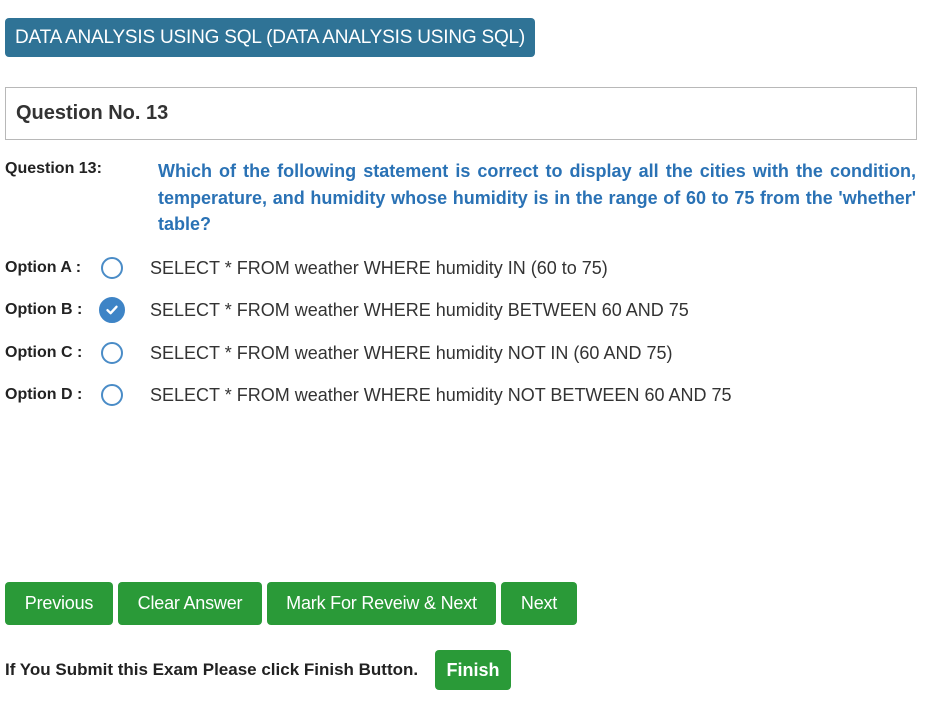  What do you see at coordinates (92, 113) in the screenshot?
I see `question-number-title: Question No. 13` at bounding box center [92, 113].